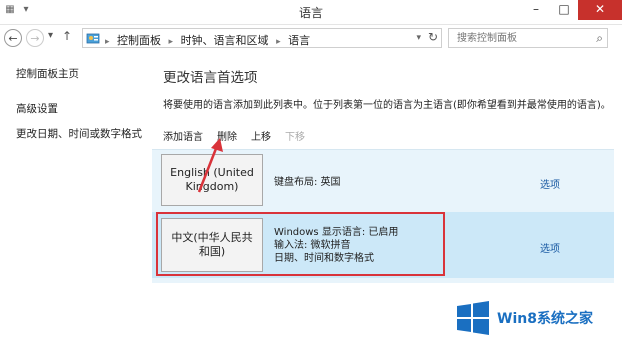 The width and height of the screenshot is (622, 342). Describe the element at coordinates (225, 40) in the screenshot. I see `breadcrumb-clock-language-region: 时钟、语言和区域` at that location.